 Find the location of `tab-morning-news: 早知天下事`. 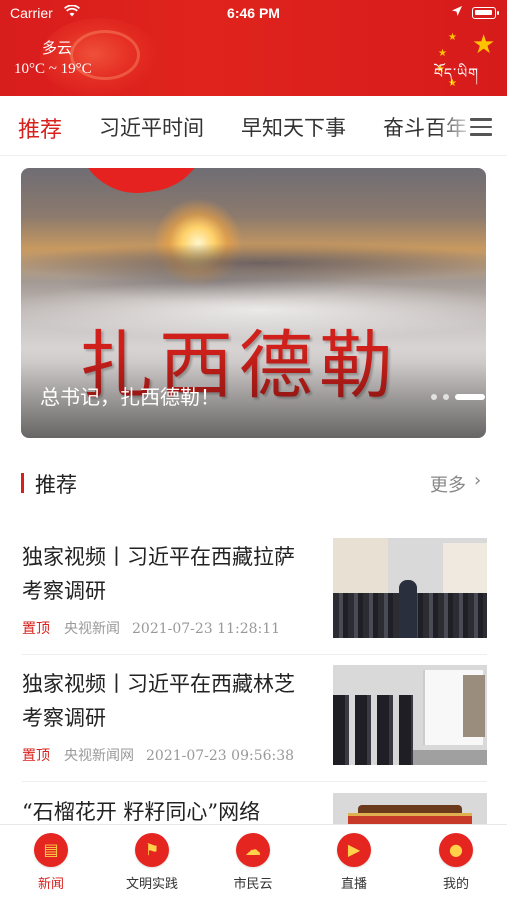

tab-morning-news: 早知天下事 is located at coordinates (293, 127).